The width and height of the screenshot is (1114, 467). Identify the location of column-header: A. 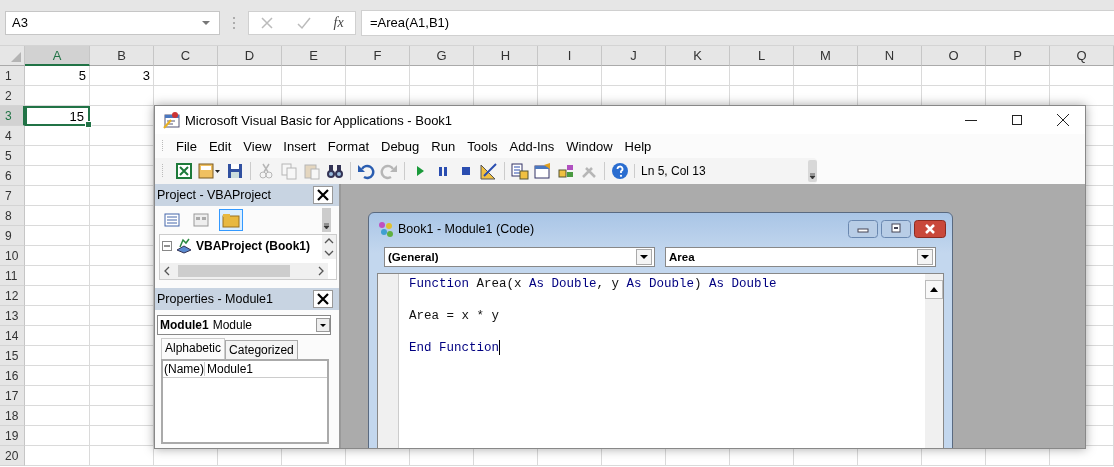
(57, 56).